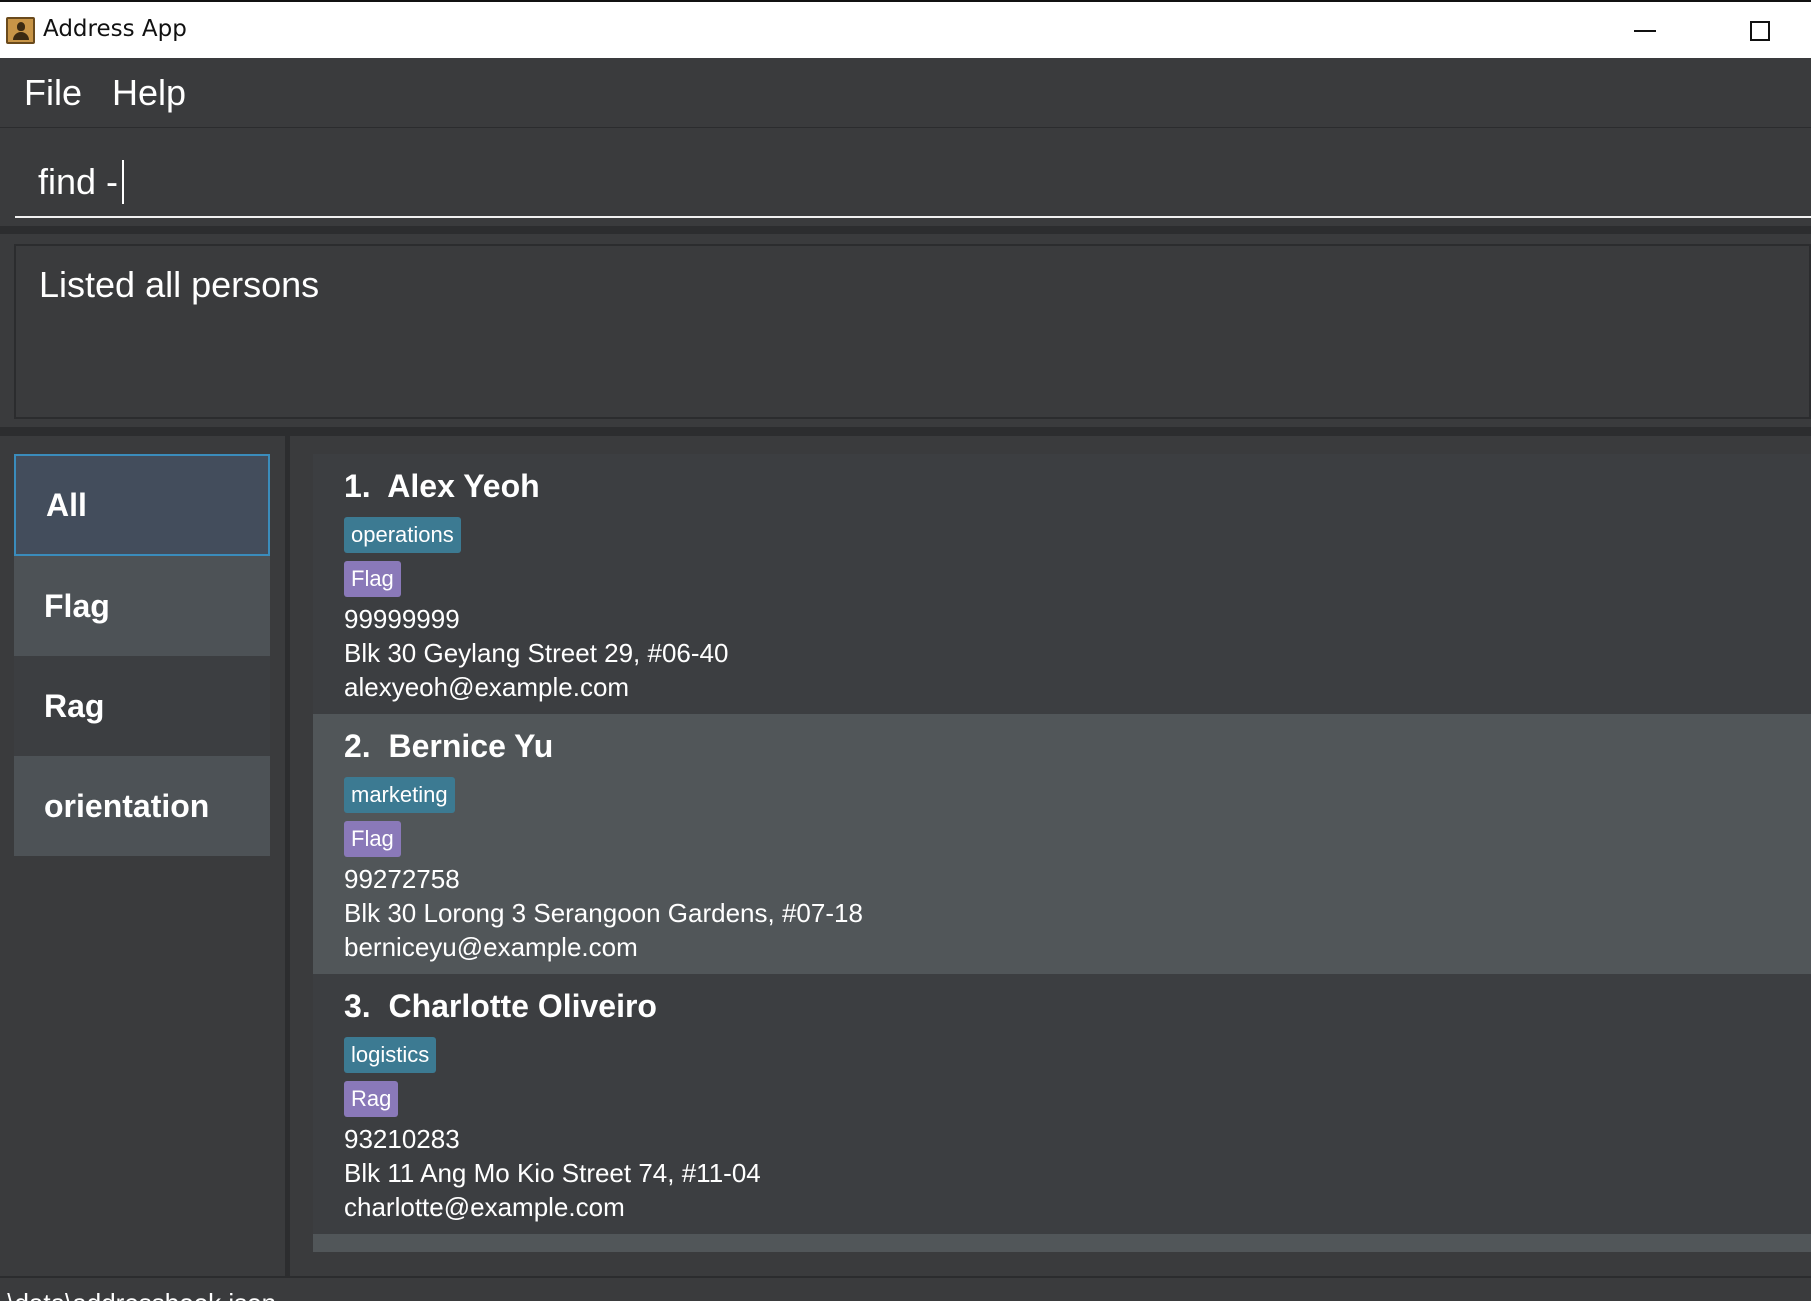 Image resolution: width=1811 pixels, height=1301 pixels. What do you see at coordinates (552, 1173) in the screenshot?
I see `person-address: Blk 11 Ang Mo Kio Street 74, #11-04` at bounding box center [552, 1173].